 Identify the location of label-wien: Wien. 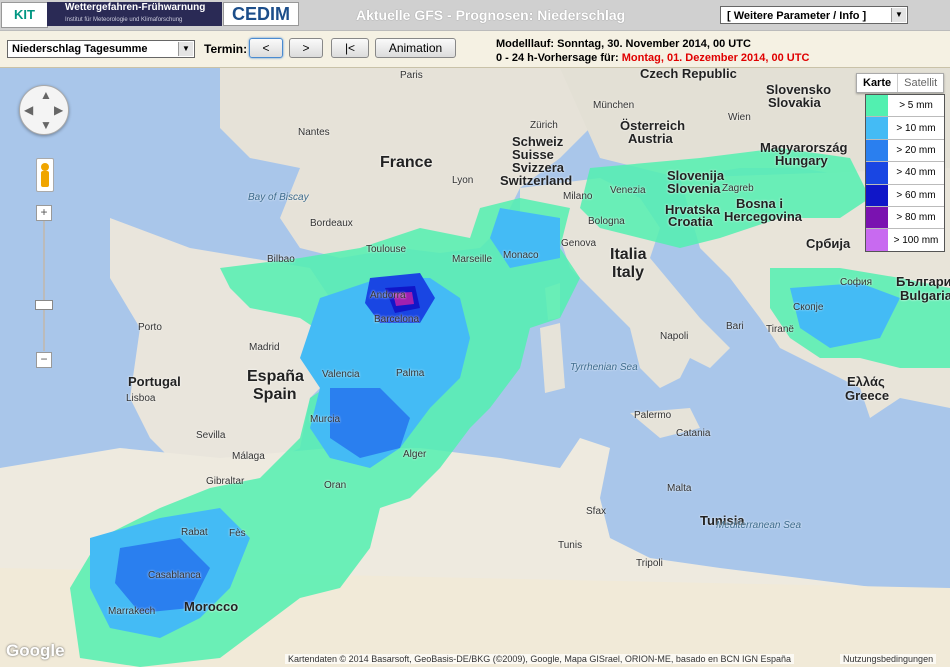
(739, 117).